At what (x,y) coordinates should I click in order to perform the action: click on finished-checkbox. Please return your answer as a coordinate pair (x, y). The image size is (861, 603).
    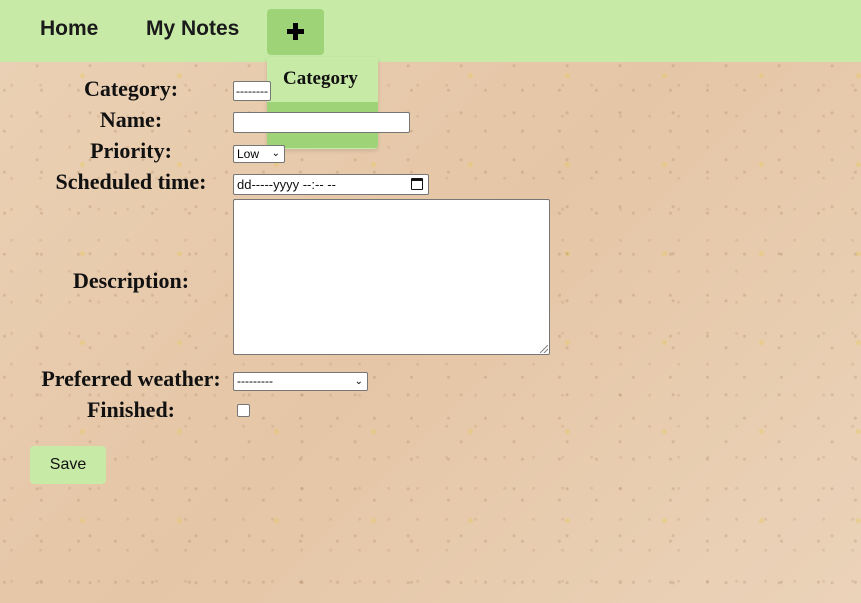
    Looking at the image, I should click on (243, 410).